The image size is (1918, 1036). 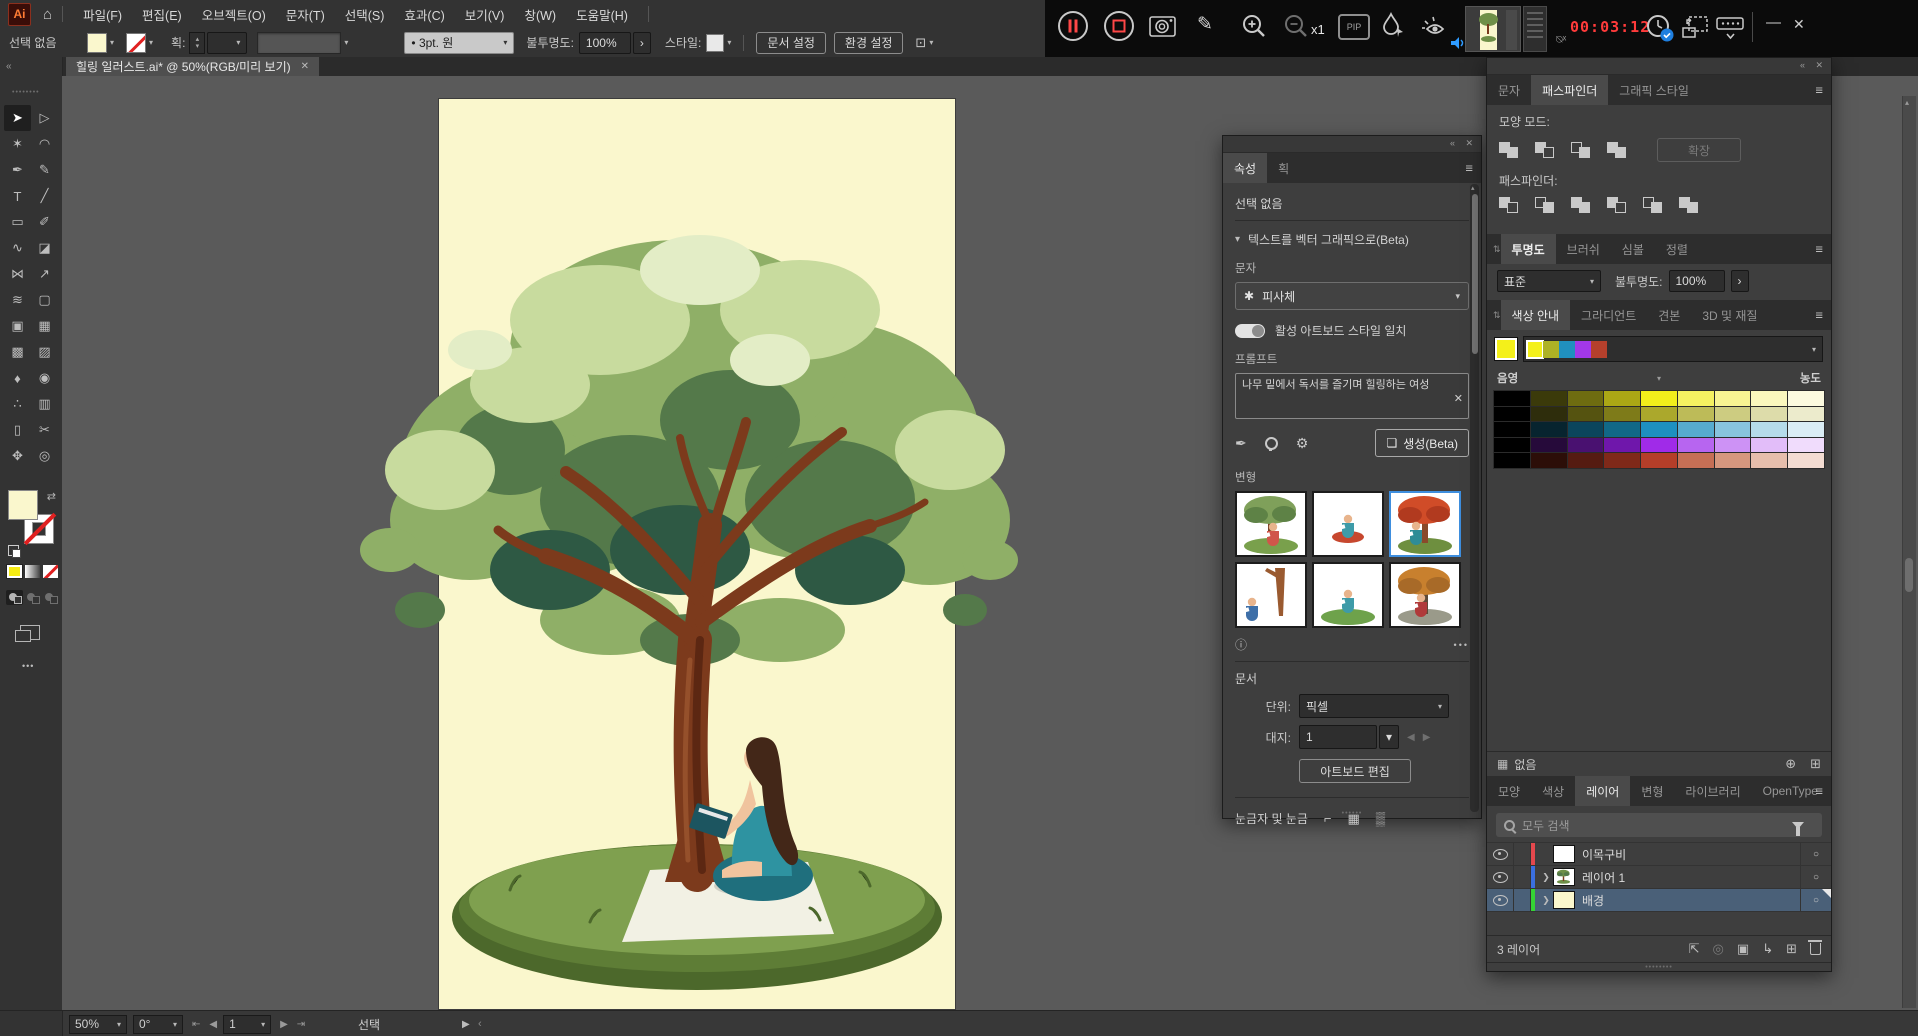 What do you see at coordinates (1659, 445) in the screenshot?
I see `color-cell-r3c4` at bounding box center [1659, 445].